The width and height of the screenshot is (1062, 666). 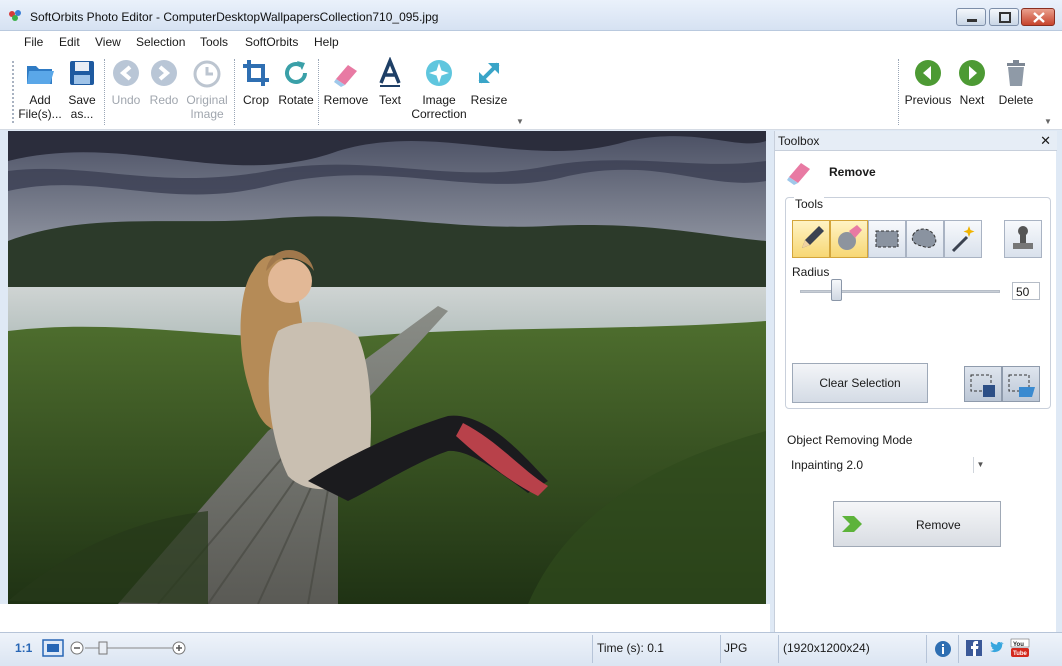 I want to click on maximize-button, so click(x=1004, y=17).